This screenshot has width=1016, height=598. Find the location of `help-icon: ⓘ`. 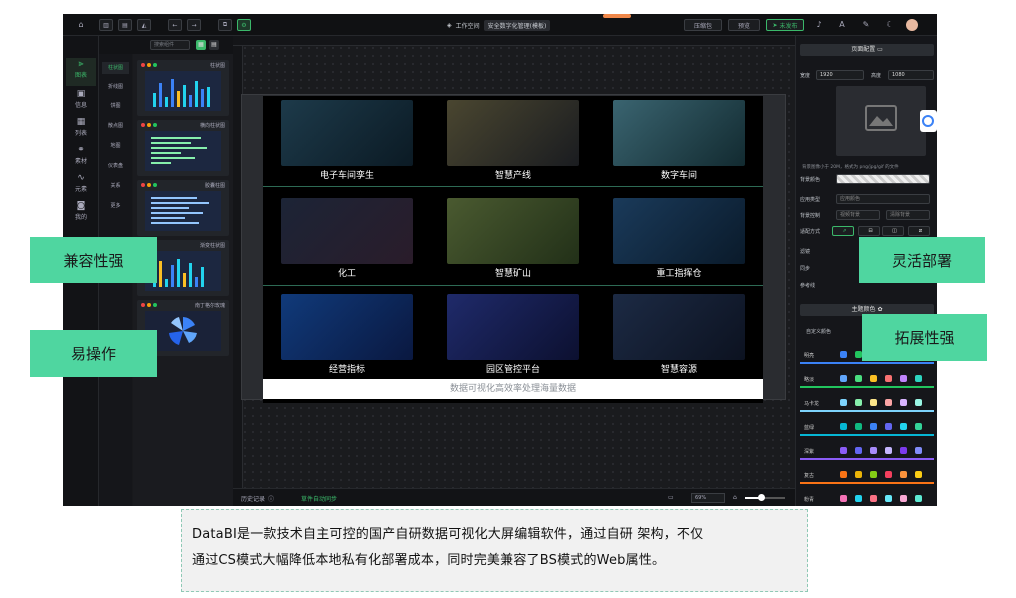

help-icon: ⓘ is located at coordinates (271, 498).